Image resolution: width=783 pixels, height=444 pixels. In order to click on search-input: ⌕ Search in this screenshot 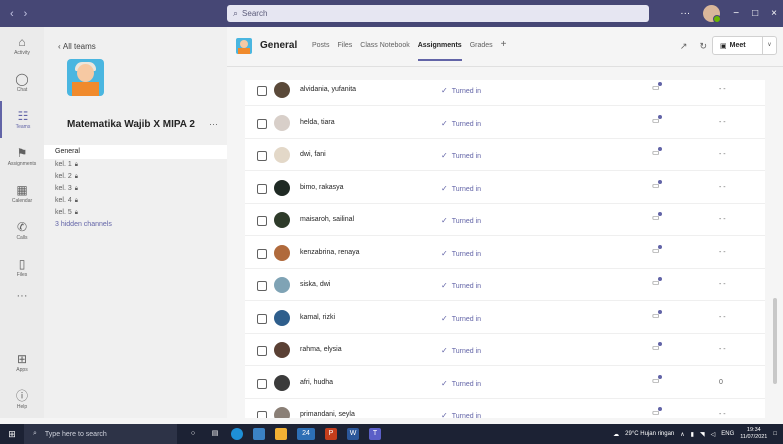, I will do `click(438, 13)`.